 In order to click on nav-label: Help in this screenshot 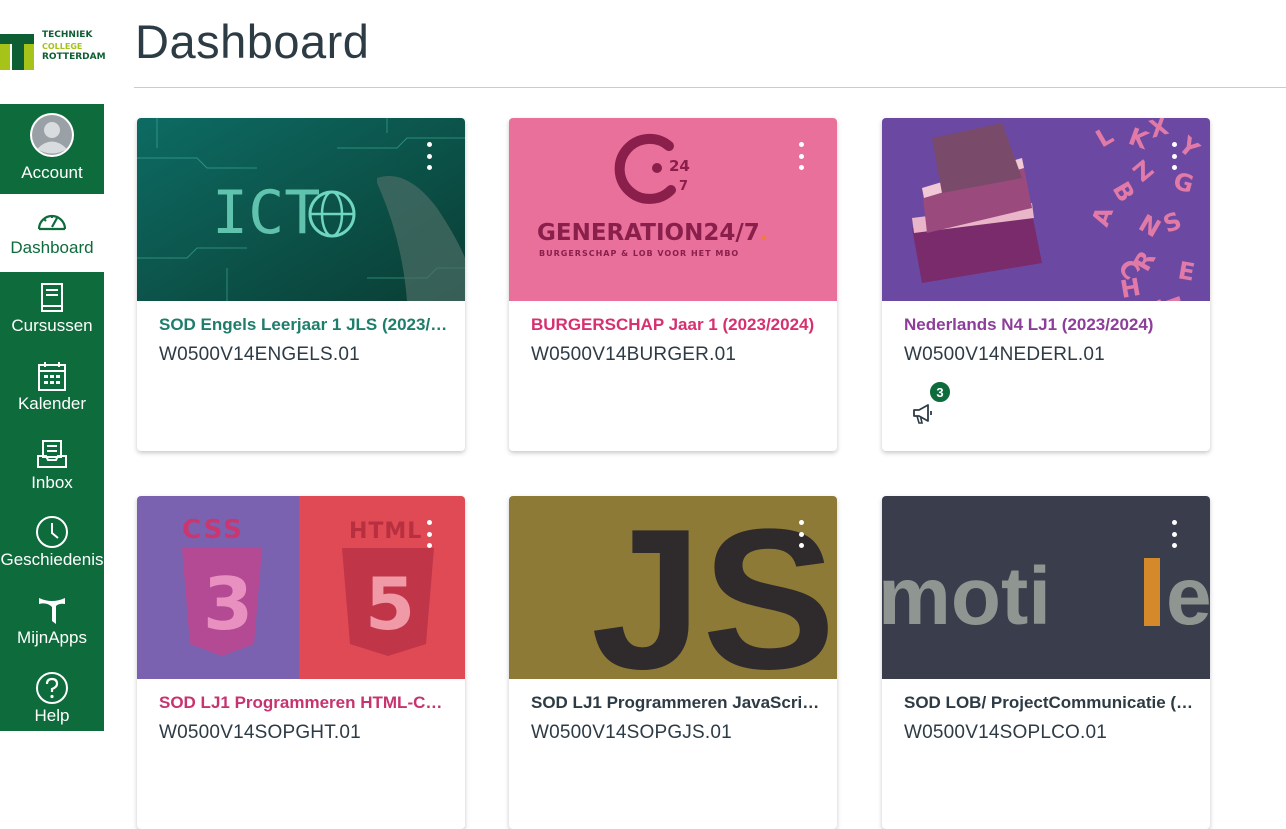, I will do `click(52, 715)`.